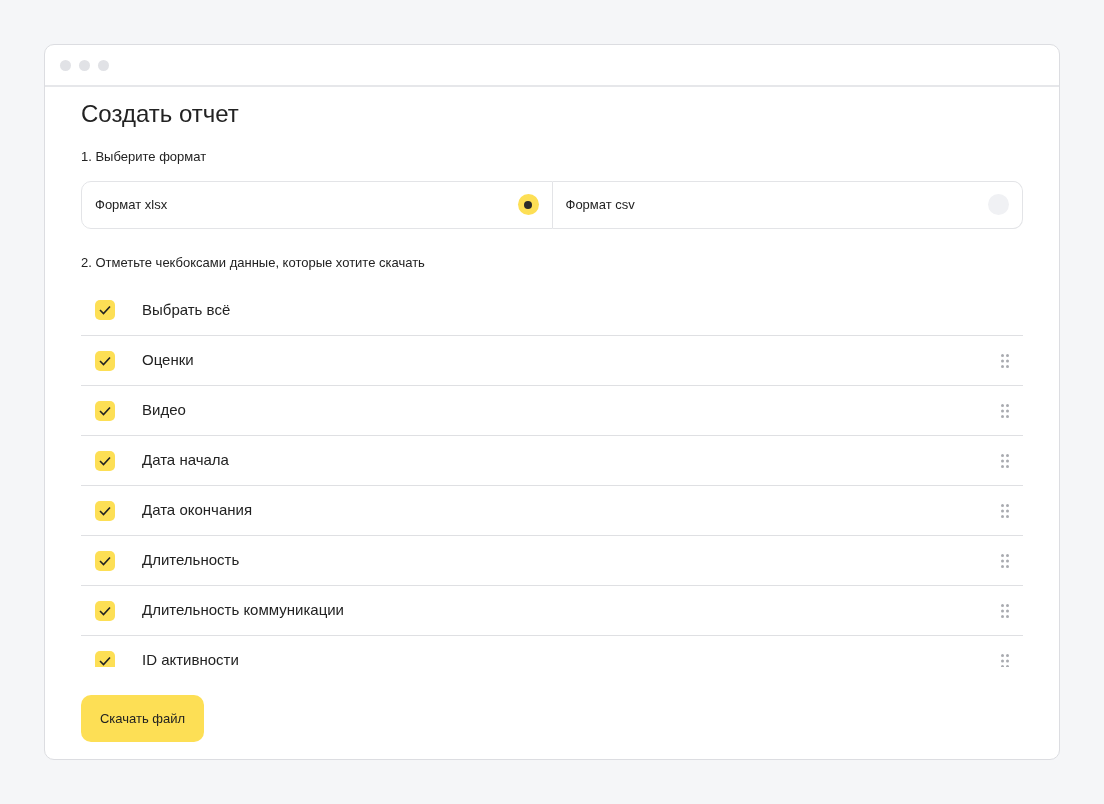 Image resolution: width=1104 pixels, height=804 pixels. I want to click on field-label: Дата начала, so click(186, 460).